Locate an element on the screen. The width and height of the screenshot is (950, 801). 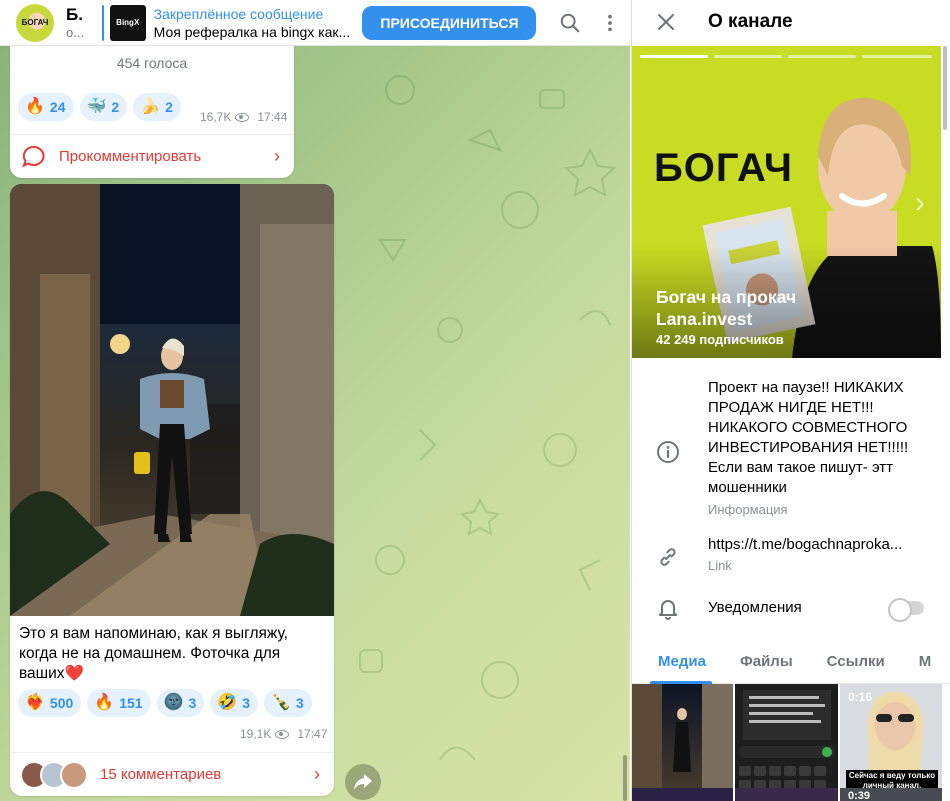
comment-icon is located at coordinates (33, 156).